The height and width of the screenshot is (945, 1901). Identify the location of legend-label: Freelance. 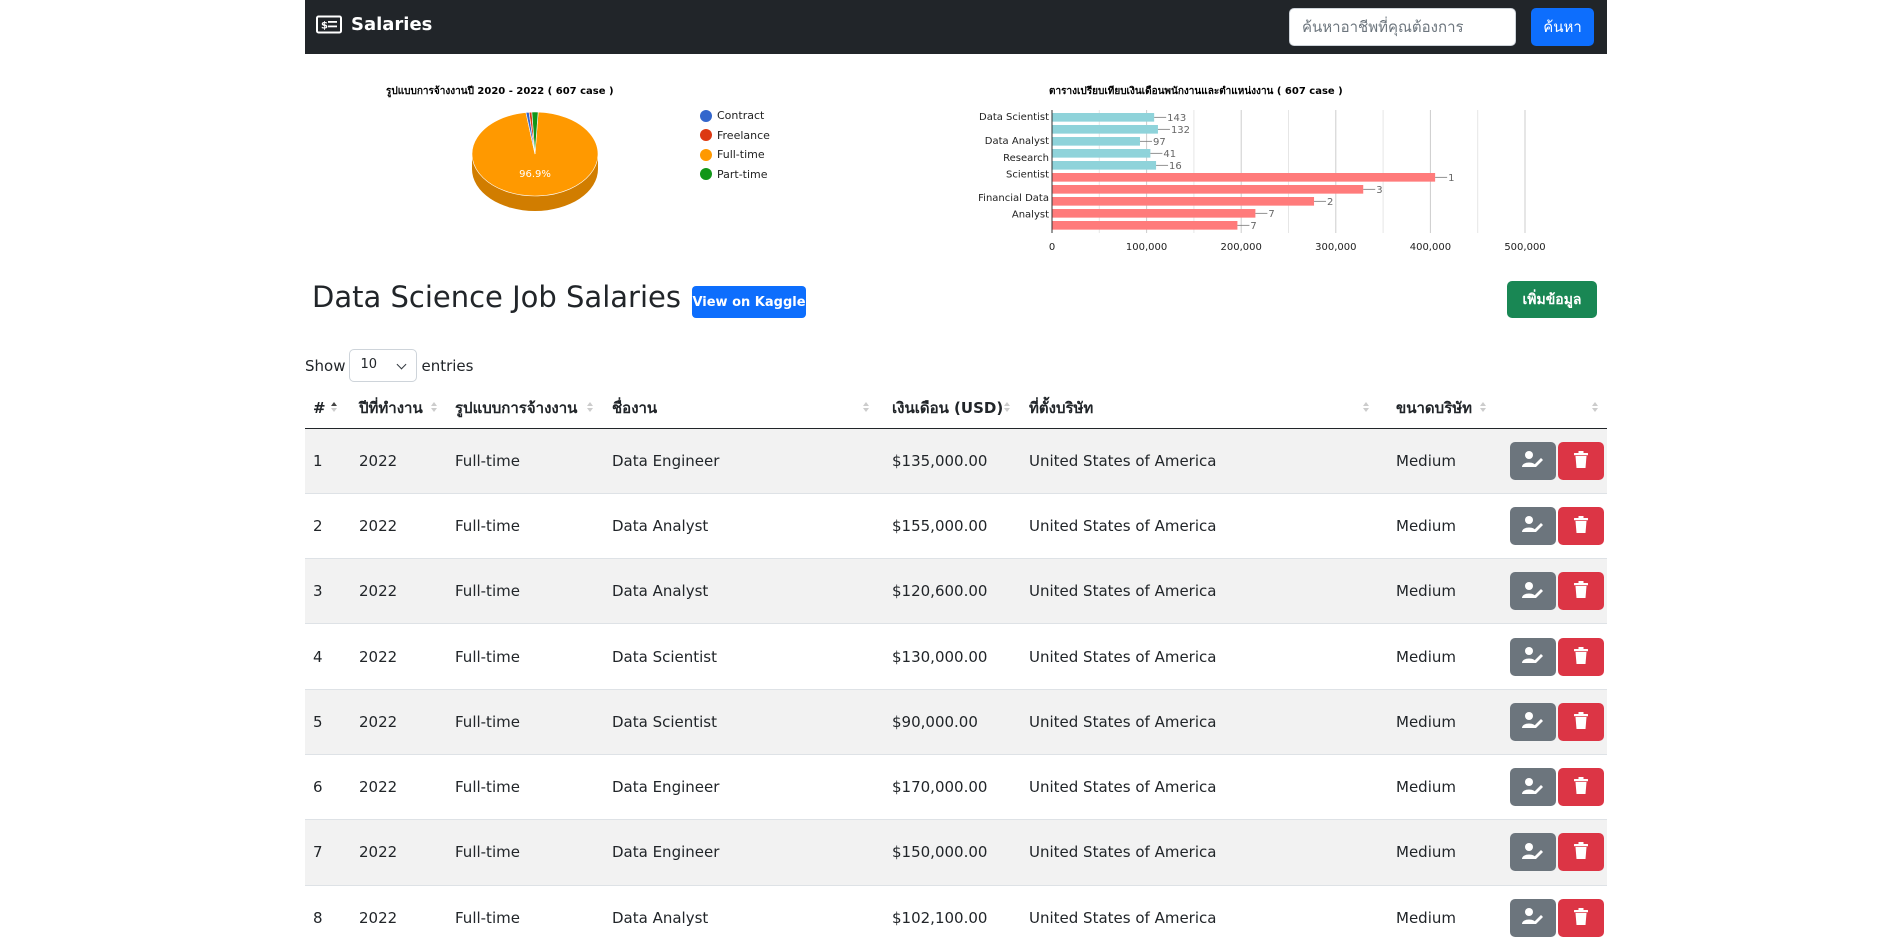
(743, 135).